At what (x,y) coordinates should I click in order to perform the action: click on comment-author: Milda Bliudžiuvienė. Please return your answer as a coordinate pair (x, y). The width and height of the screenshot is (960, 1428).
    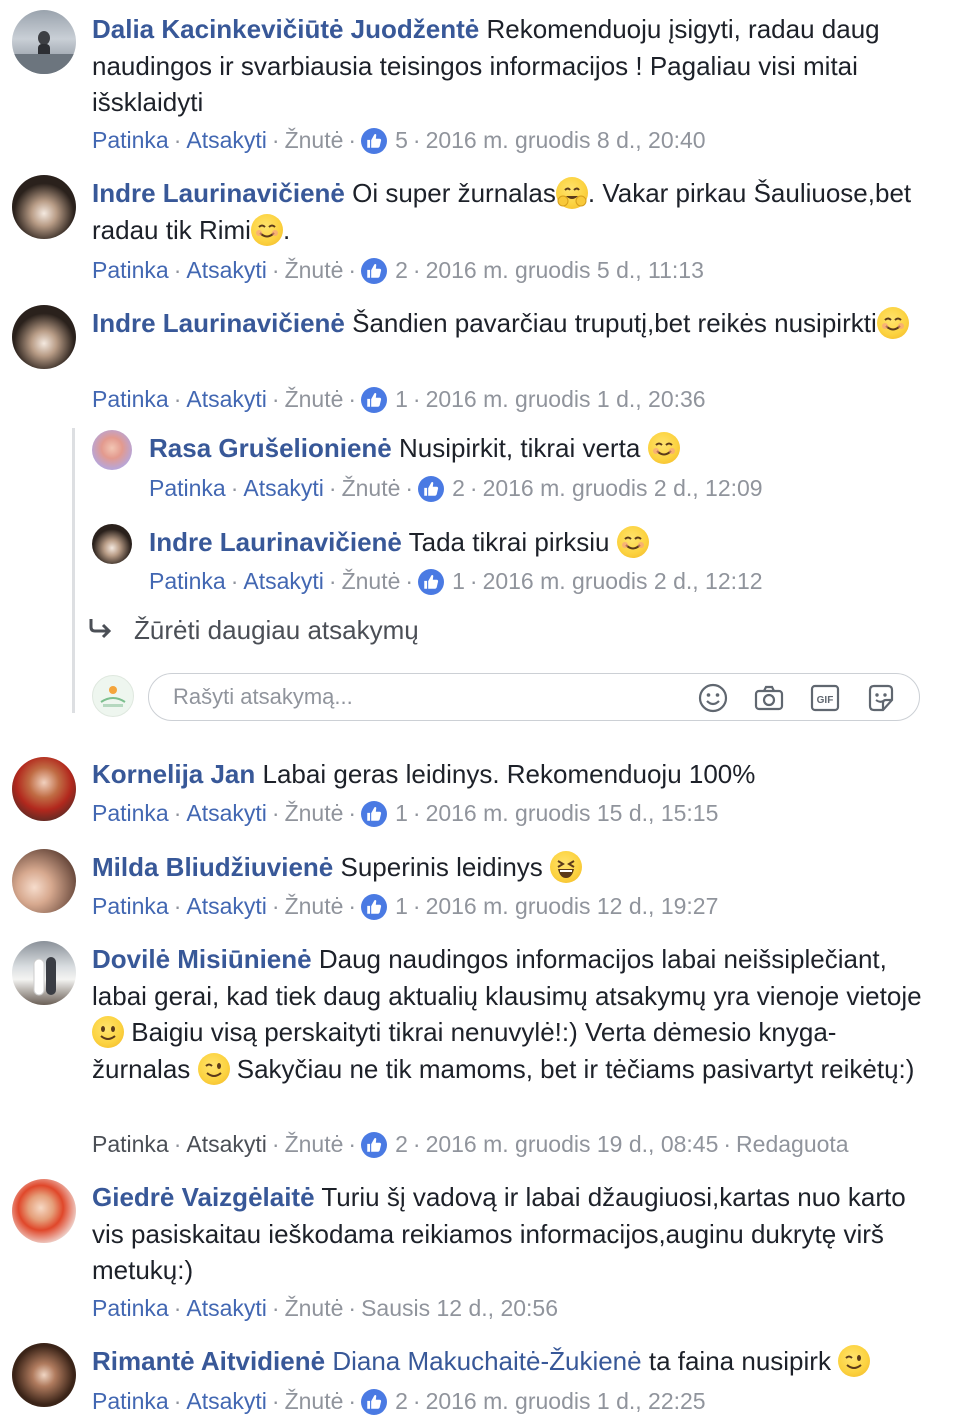
    Looking at the image, I should click on (212, 867).